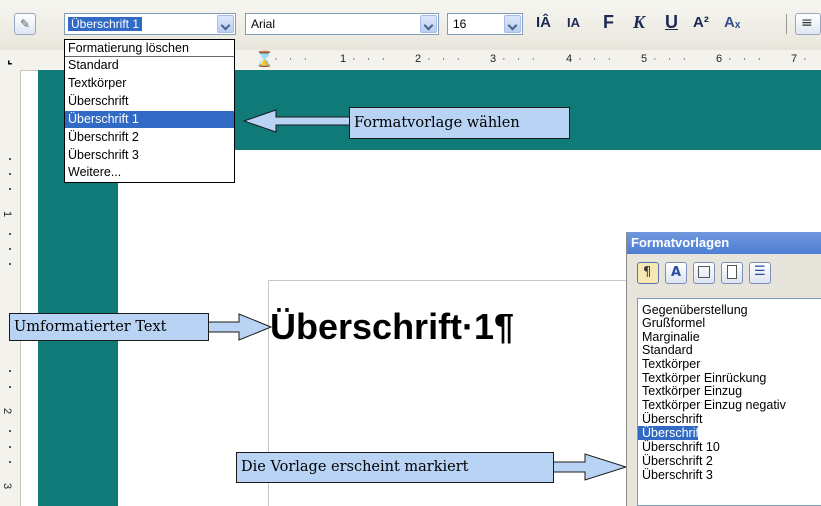  What do you see at coordinates (297, 121) in the screenshot?
I see `left-arrow-to-style` at bounding box center [297, 121].